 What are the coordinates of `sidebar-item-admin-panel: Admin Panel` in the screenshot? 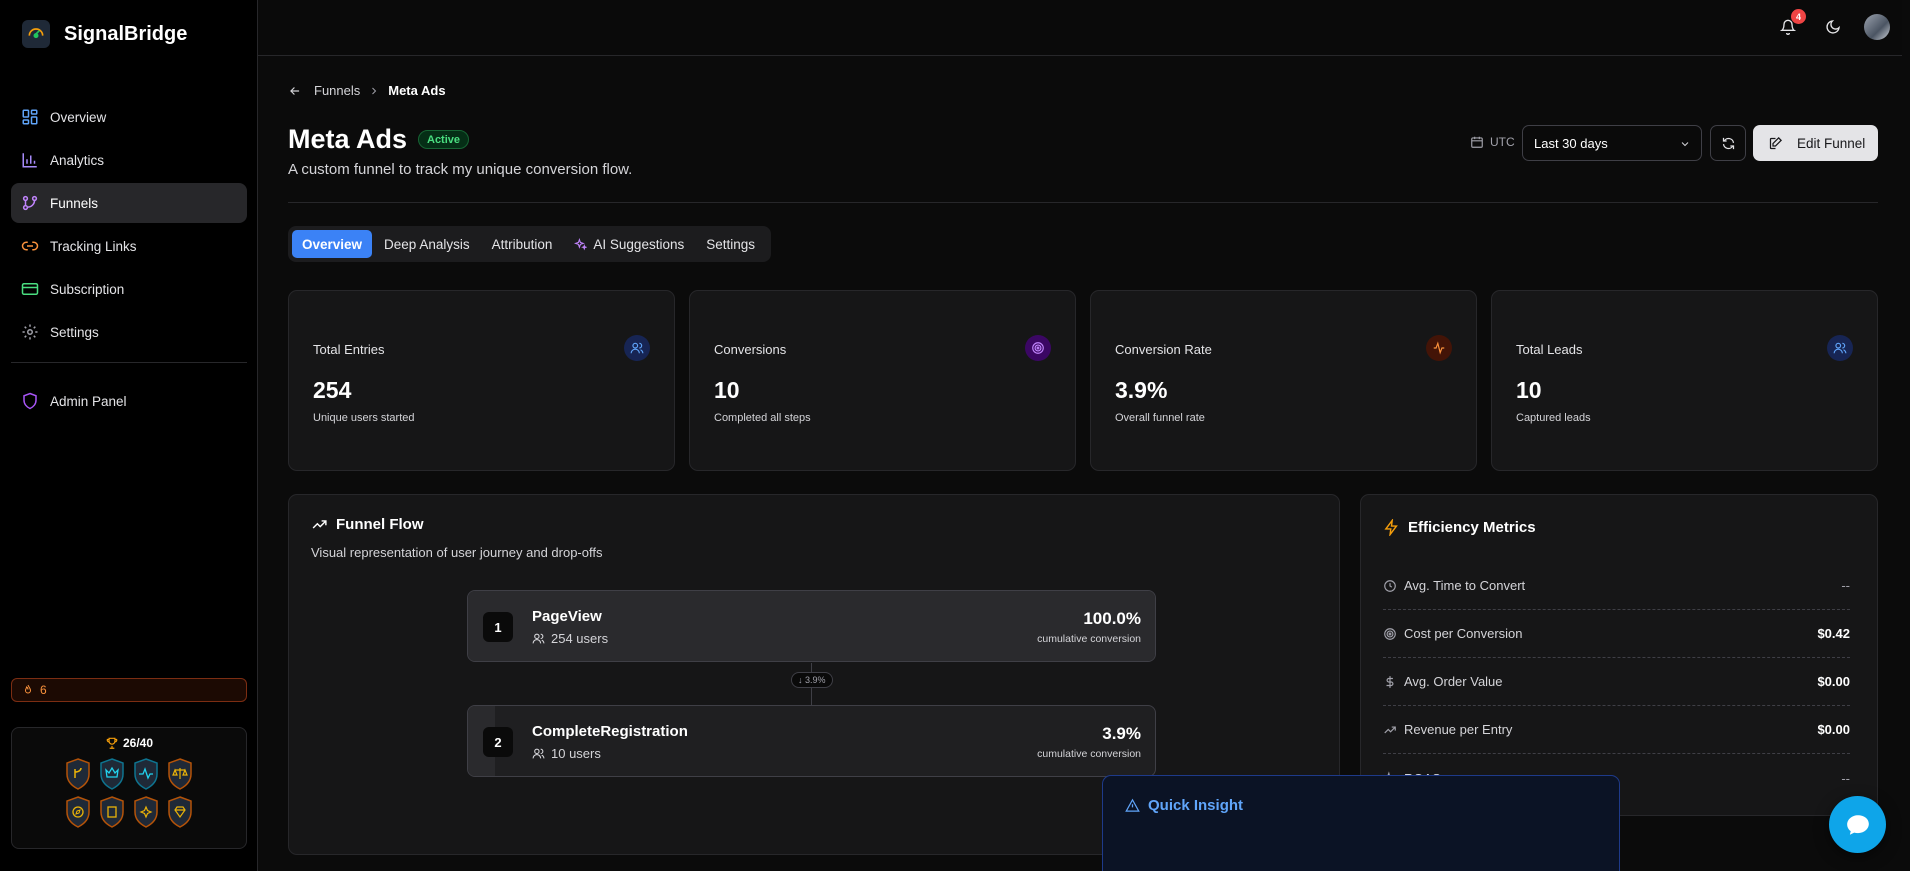 It's located at (129, 401).